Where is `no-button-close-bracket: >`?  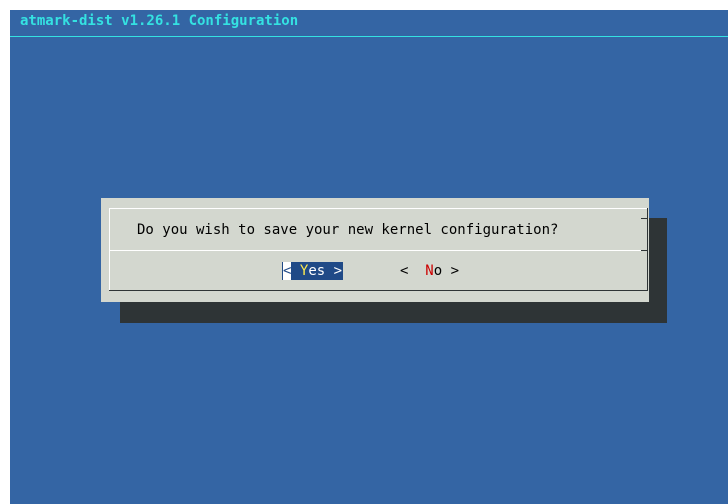
no-button-close-bracket: > is located at coordinates (451, 271).